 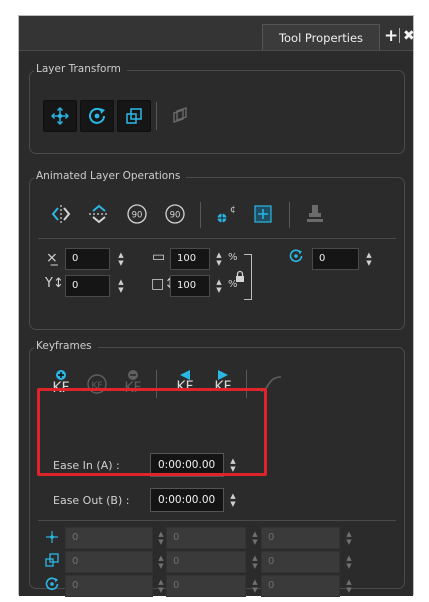 I want to click on x-position-icon: ⨯̲, so click(x=52, y=258).